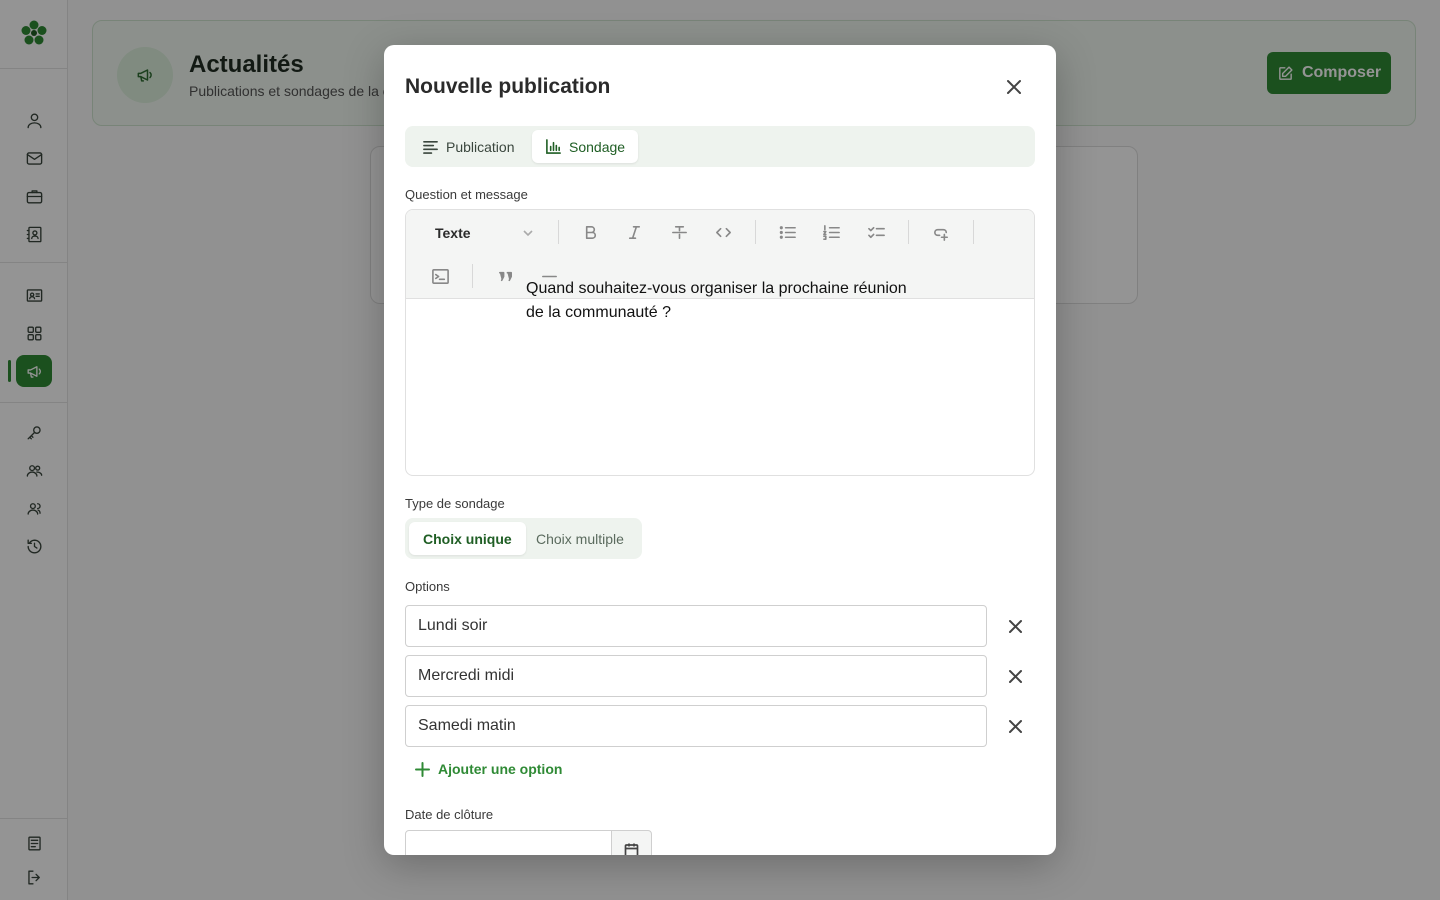 The width and height of the screenshot is (1440, 900). Describe the element at coordinates (485, 233) in the screenshot. I see `block-type-select: Texte` at that location.